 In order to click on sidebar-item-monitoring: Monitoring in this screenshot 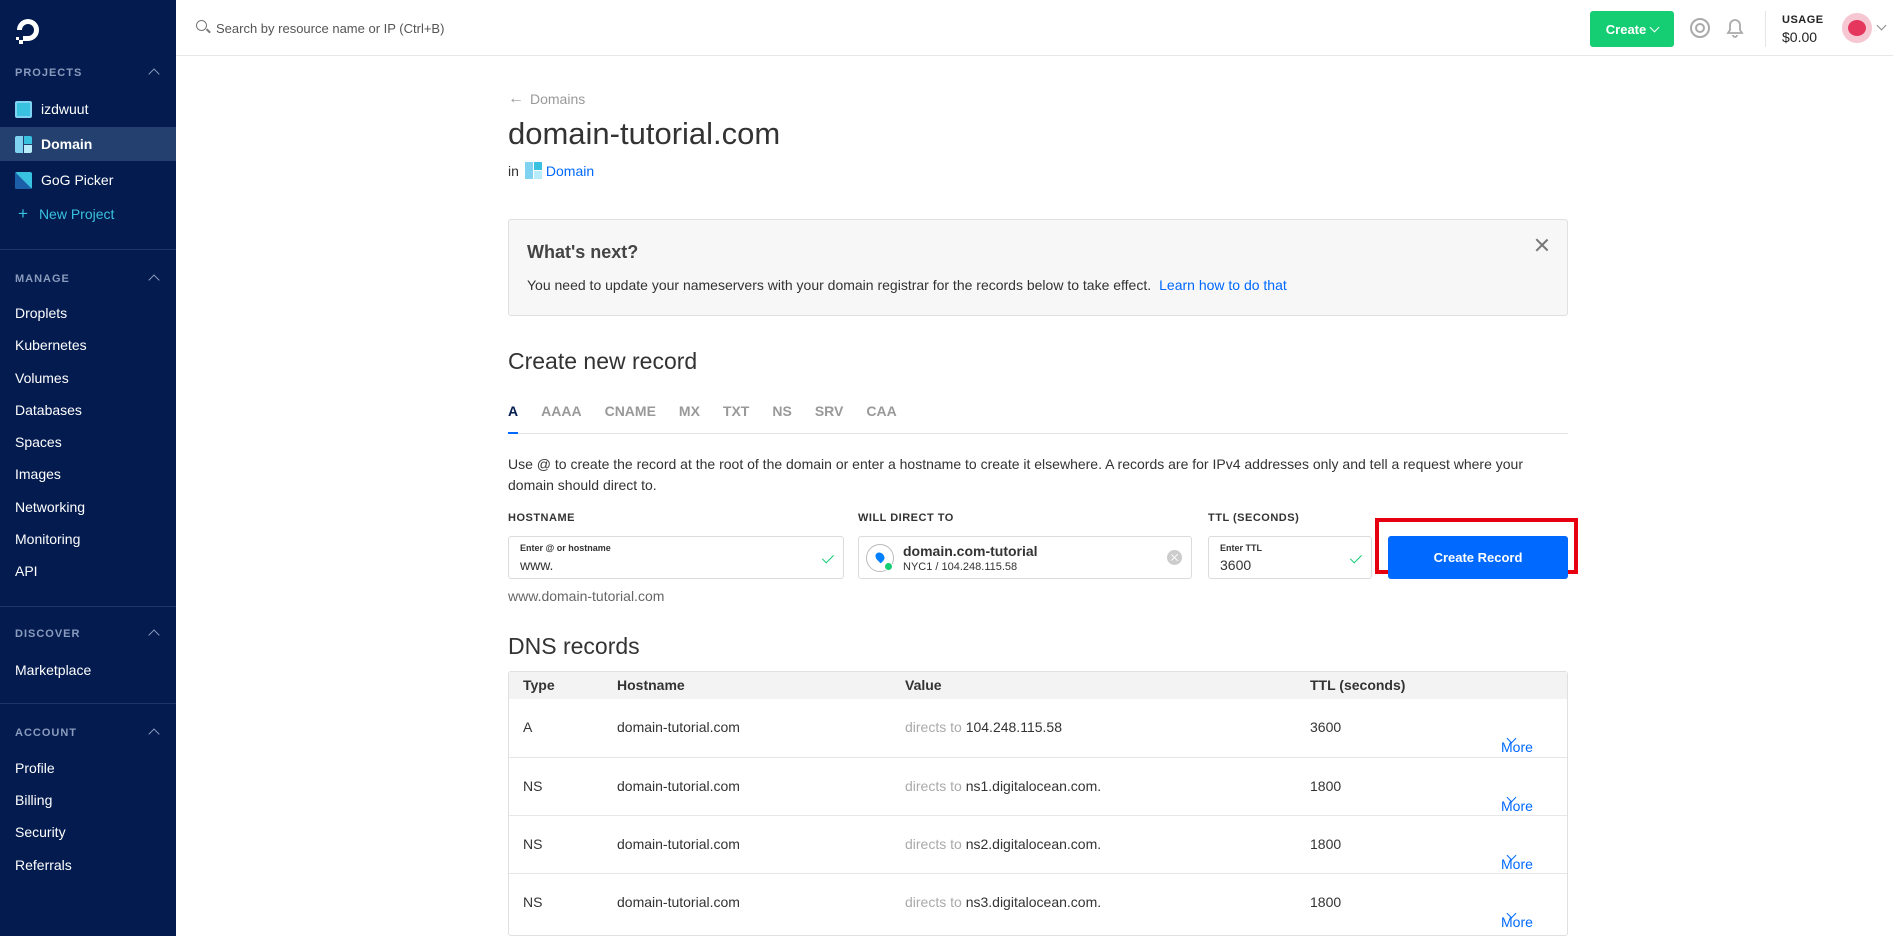, I will do `click(88, 539)`.